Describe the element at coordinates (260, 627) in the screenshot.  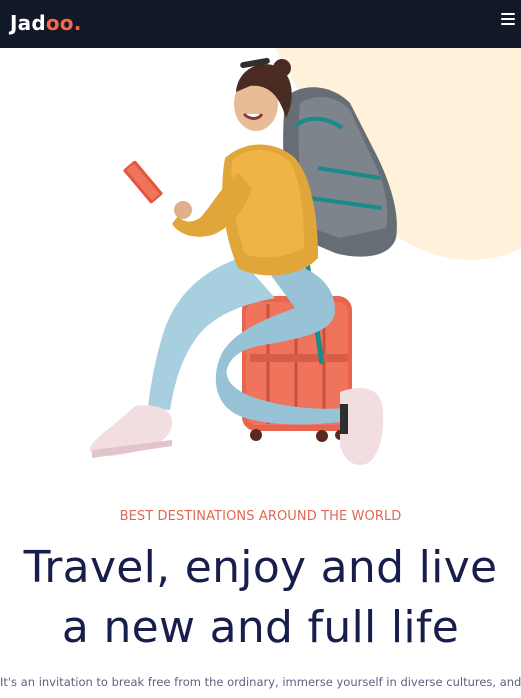
I see `hero-headline-line-2: a new and full life` at that location.